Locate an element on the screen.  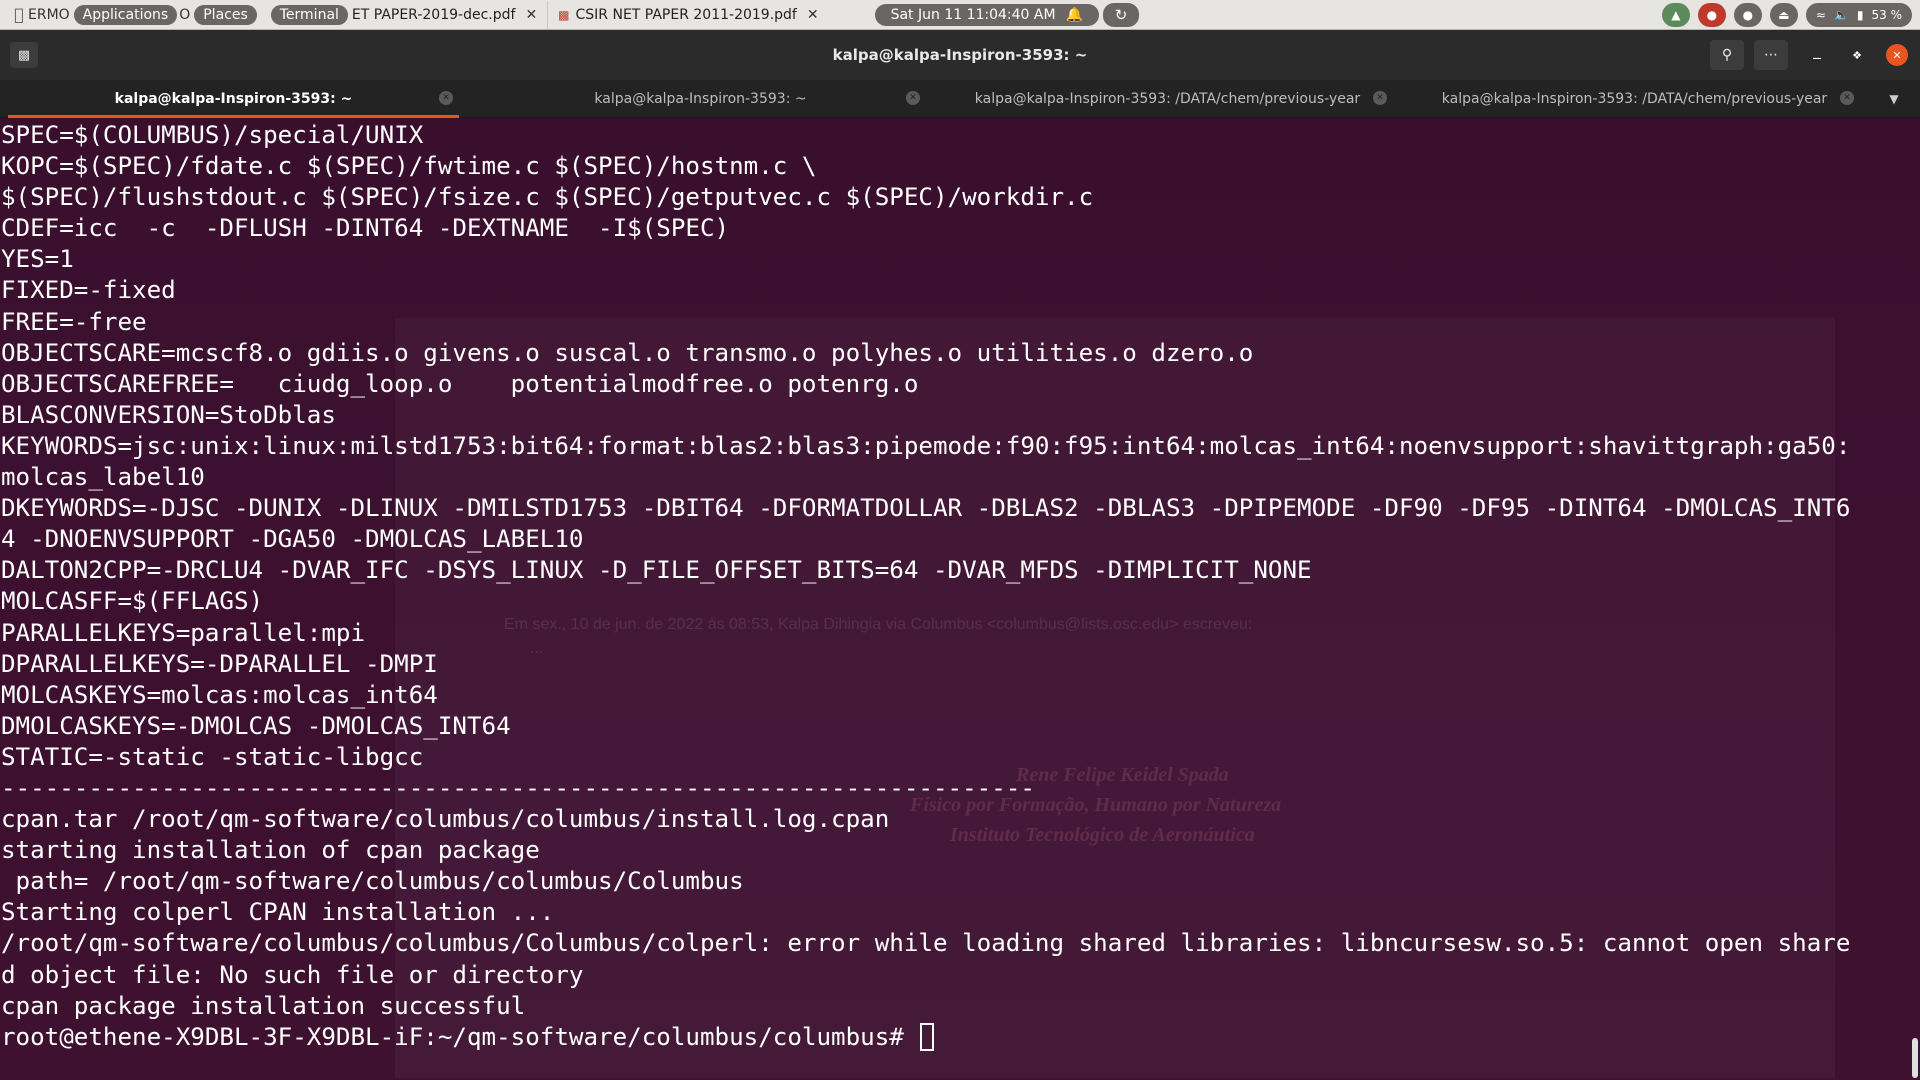
status-menu: ≈ 🔈 ▮ 53 % is located at coordinates (1858, 15).